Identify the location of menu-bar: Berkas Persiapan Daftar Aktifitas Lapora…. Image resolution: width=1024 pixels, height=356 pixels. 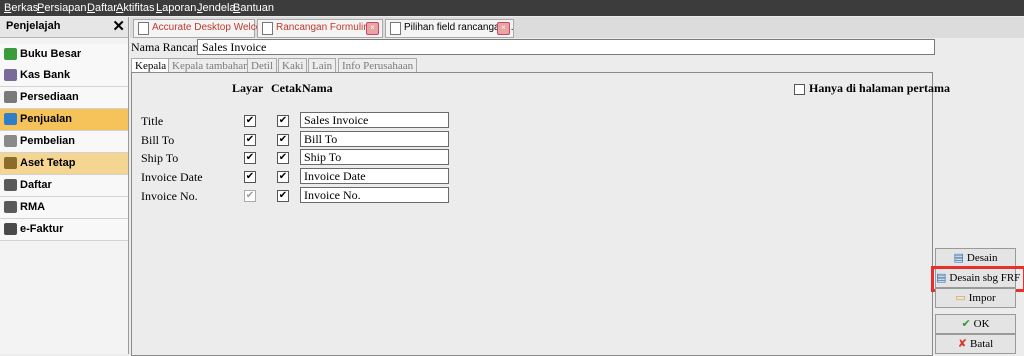
(512, 8).